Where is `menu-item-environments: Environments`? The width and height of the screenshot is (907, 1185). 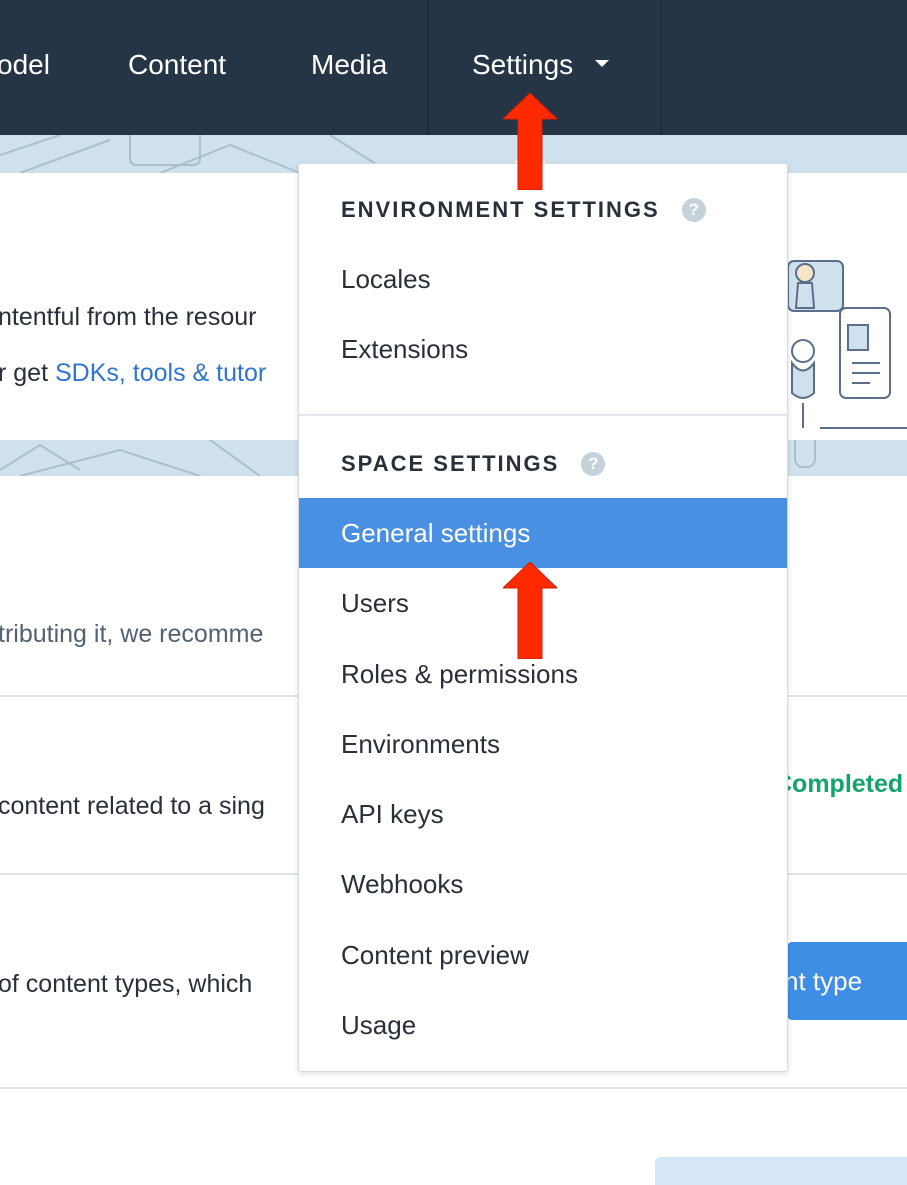
menu-item-environments: Environments is located at coordinates (543, 744).